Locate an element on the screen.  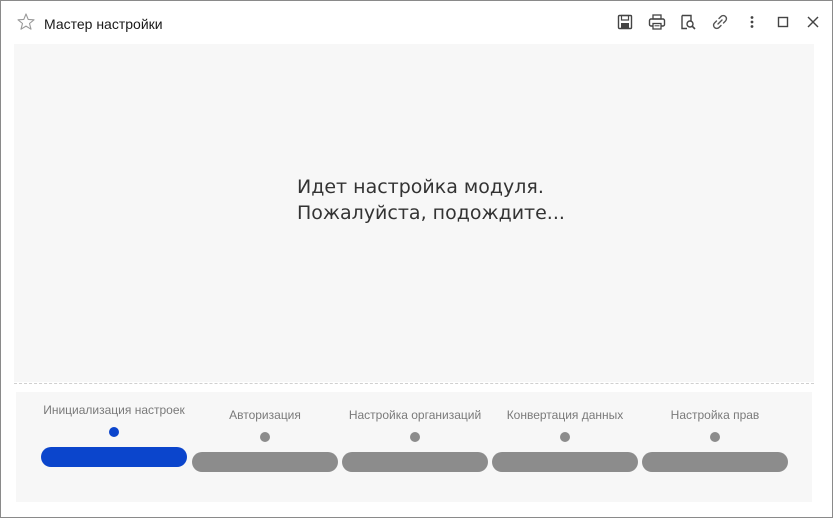
step-initialization: Инициализация настроек is located at coordinates (114, 447).